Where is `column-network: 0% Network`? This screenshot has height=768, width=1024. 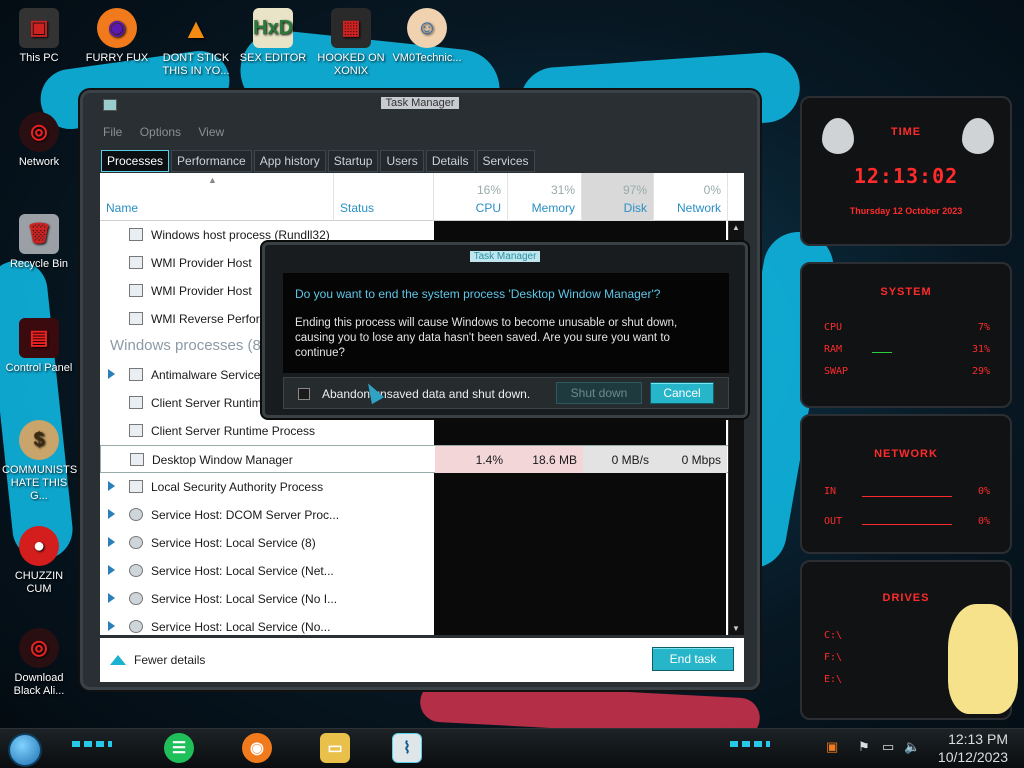
column-network: 0% Network is located at coordinates (691, 197).